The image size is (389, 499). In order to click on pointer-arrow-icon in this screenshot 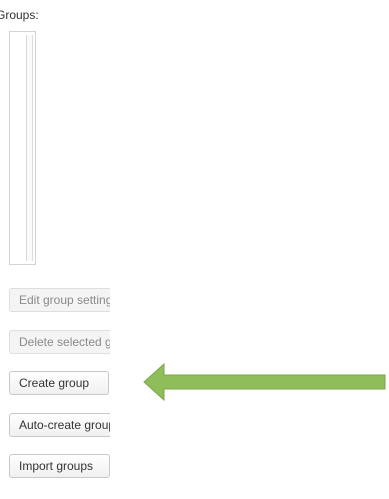, I will do `click(264, 382)`.